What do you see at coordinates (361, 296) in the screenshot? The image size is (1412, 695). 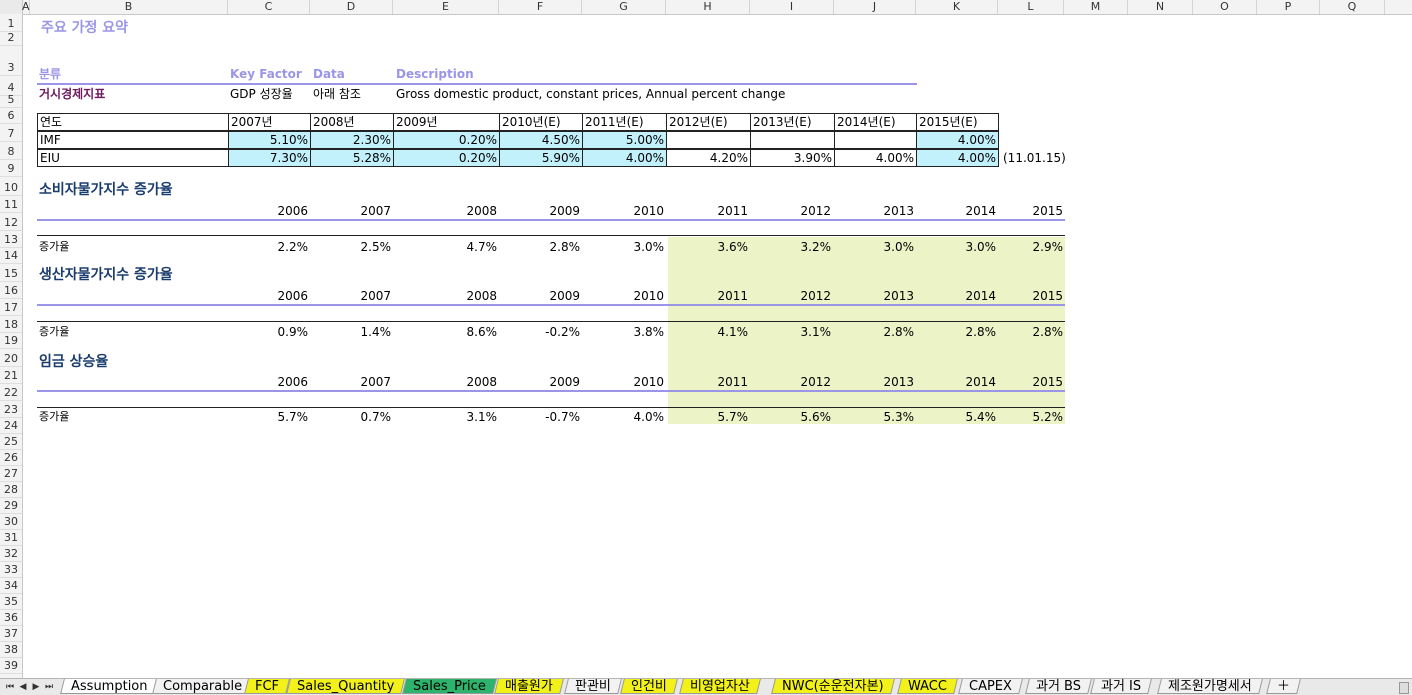 I see `section-1-year-1: 2007` at bounding box center [361, 296].